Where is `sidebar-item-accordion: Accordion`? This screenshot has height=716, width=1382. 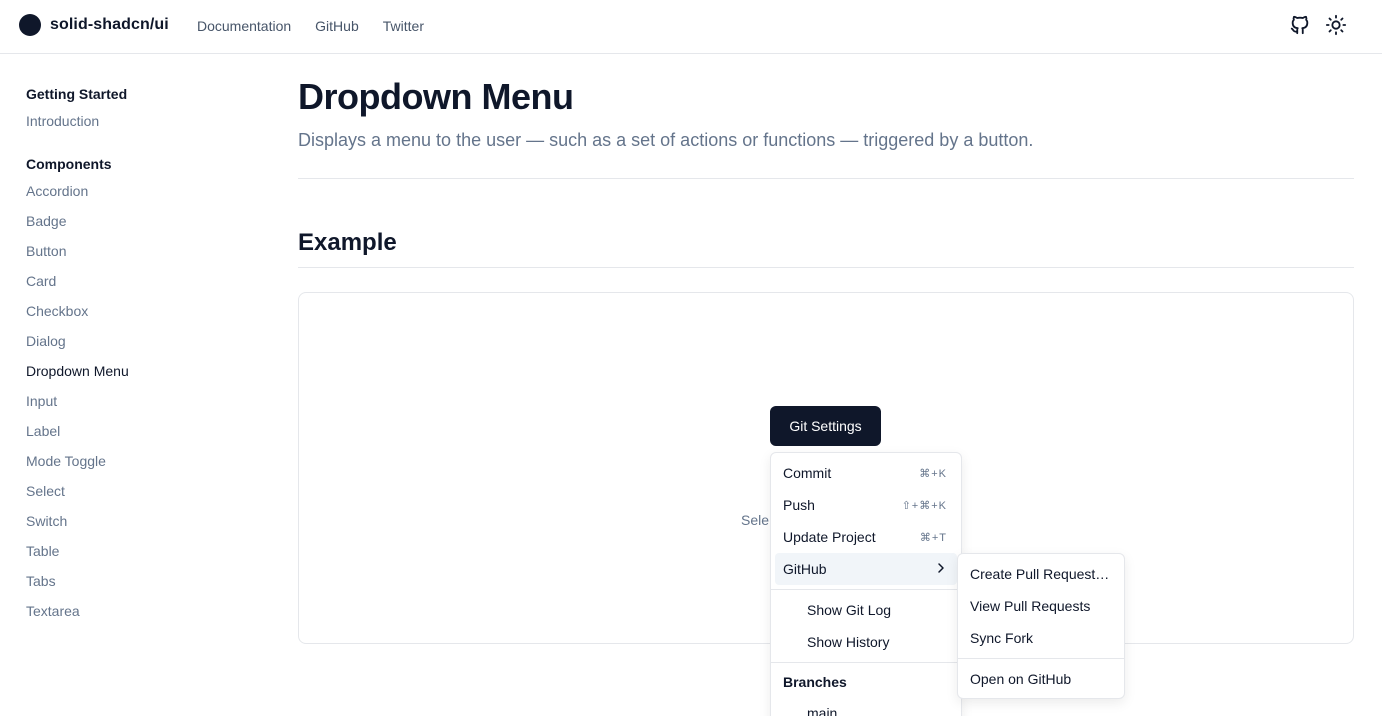
sidebar-item-accordion: Accordion is located at coordinates (136, 191).